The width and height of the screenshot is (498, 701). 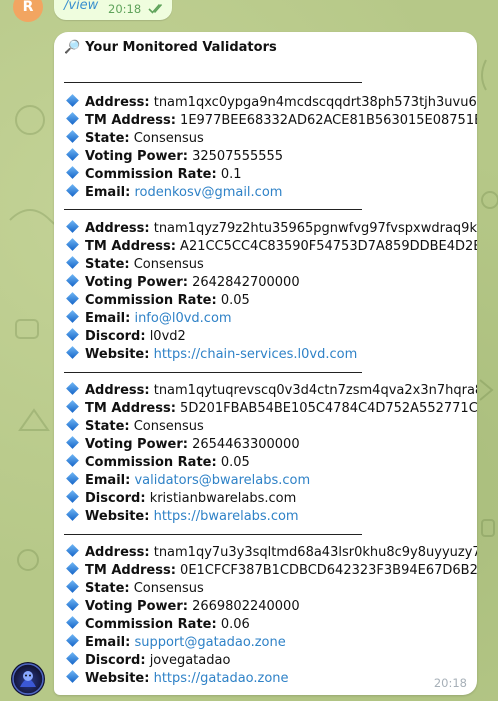 I want to click on command-link: /view, so click(x=81, y=6).